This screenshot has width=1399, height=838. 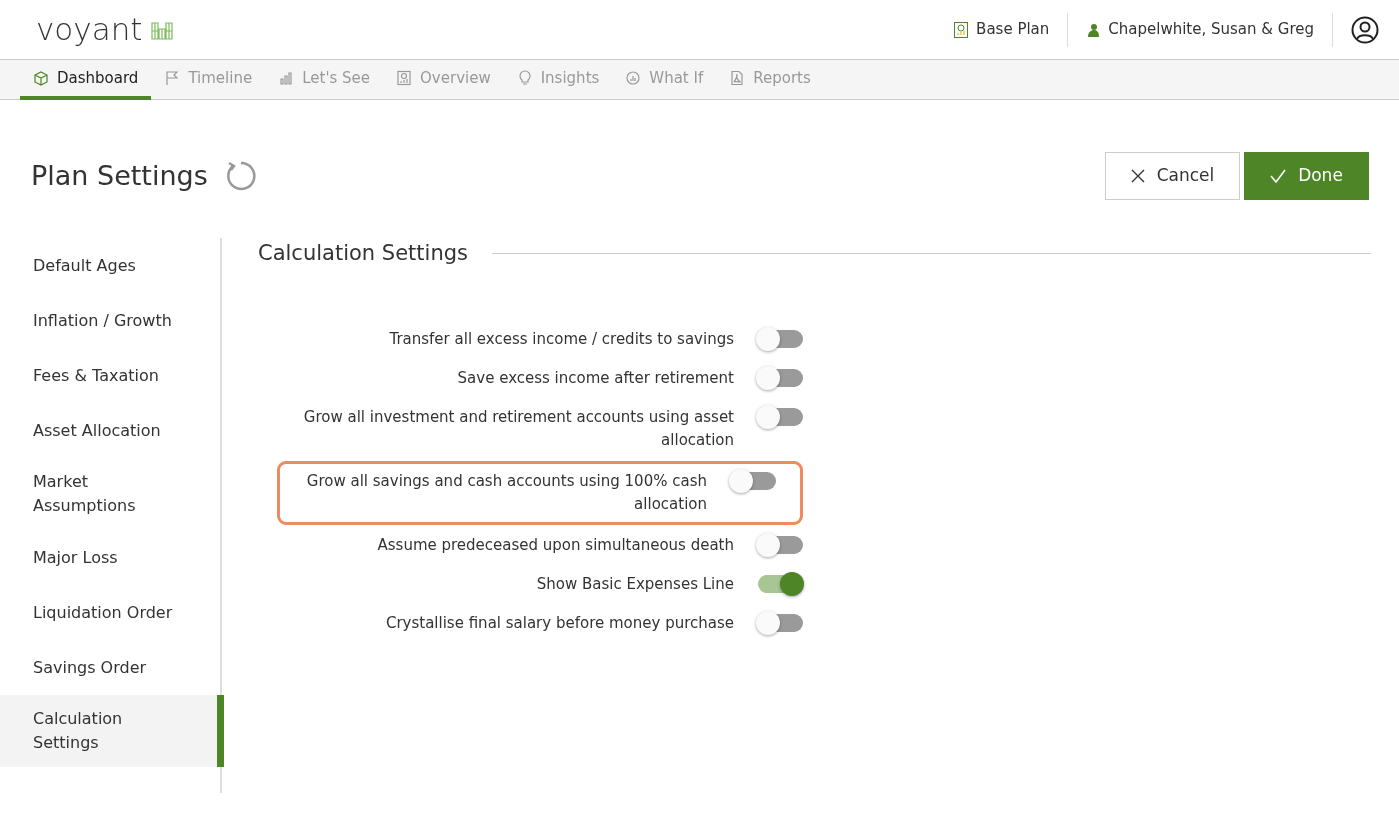 I want to click on close-icon, so click(x=1137, y=176).